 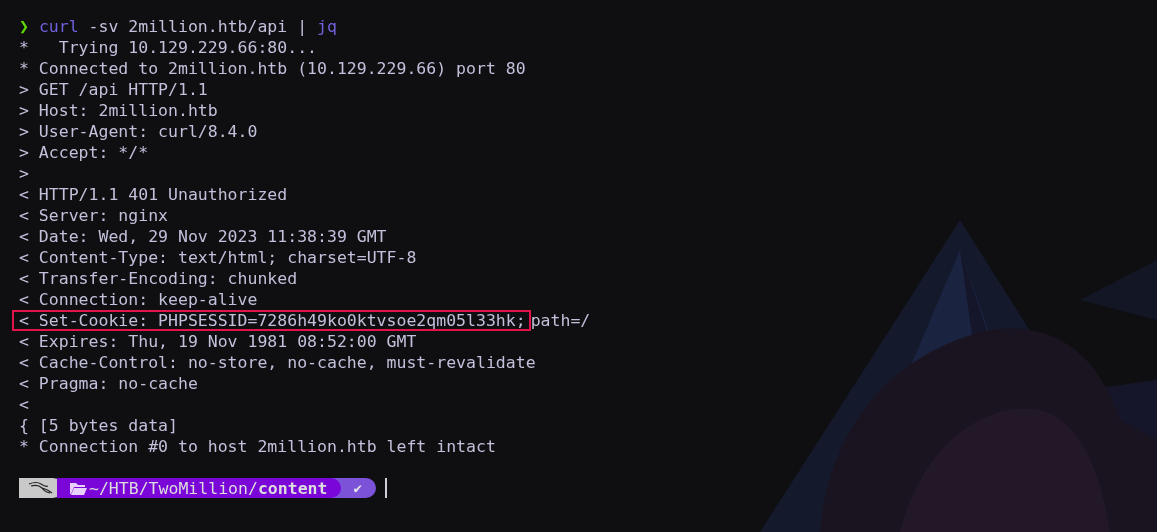 What do you see at coordinates (158, 278) in the screenshot?
I see `output-line: < Transfer-Encoding: chunked` at bounding box center [158, 278].